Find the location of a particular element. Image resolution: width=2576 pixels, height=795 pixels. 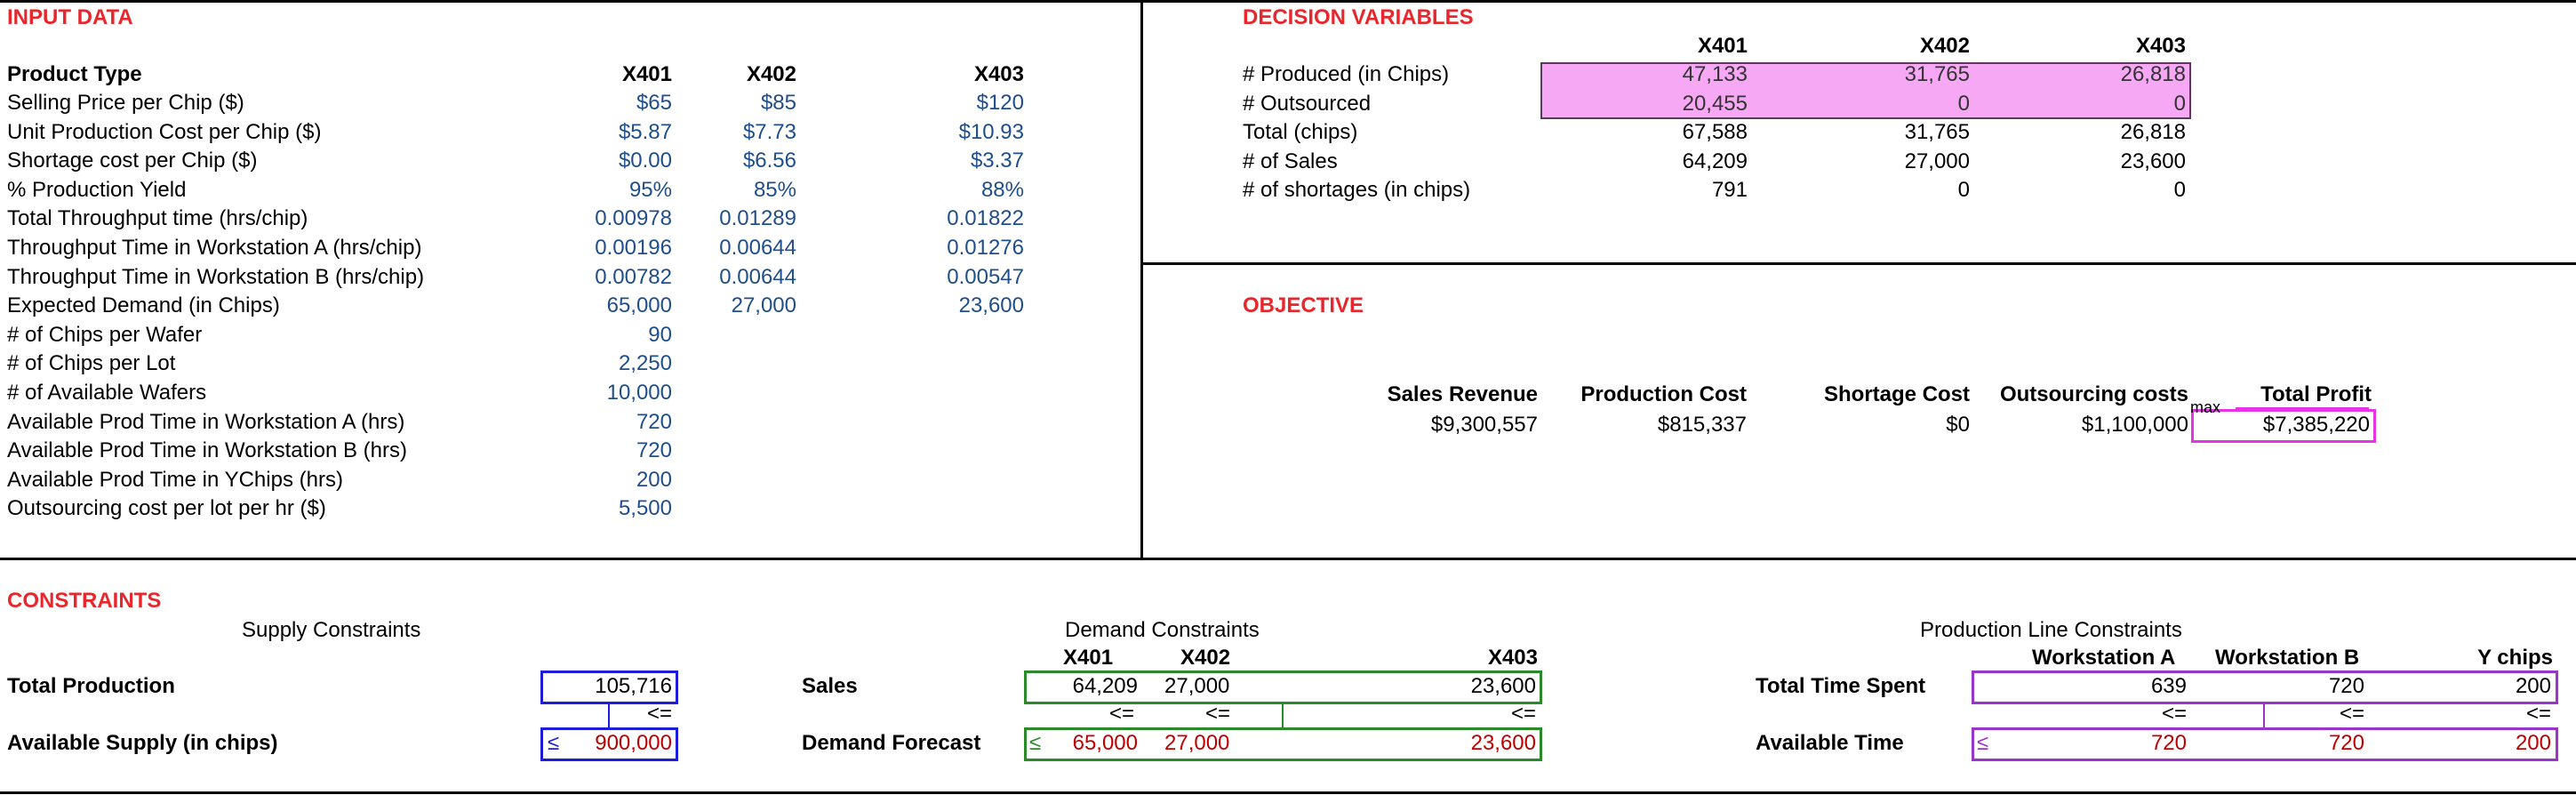

input-decision-divider is located at coordinates (1141, 279).